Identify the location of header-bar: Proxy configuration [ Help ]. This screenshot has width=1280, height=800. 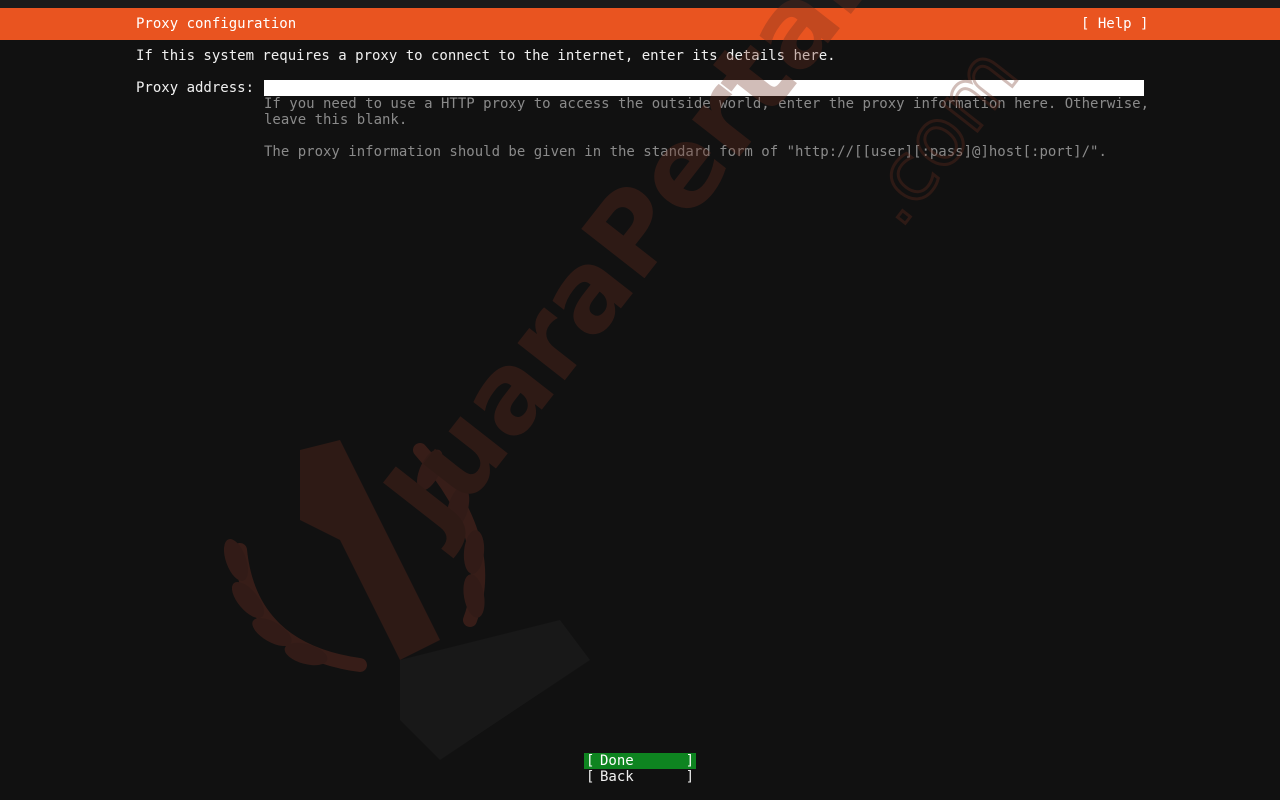
(640, 24).